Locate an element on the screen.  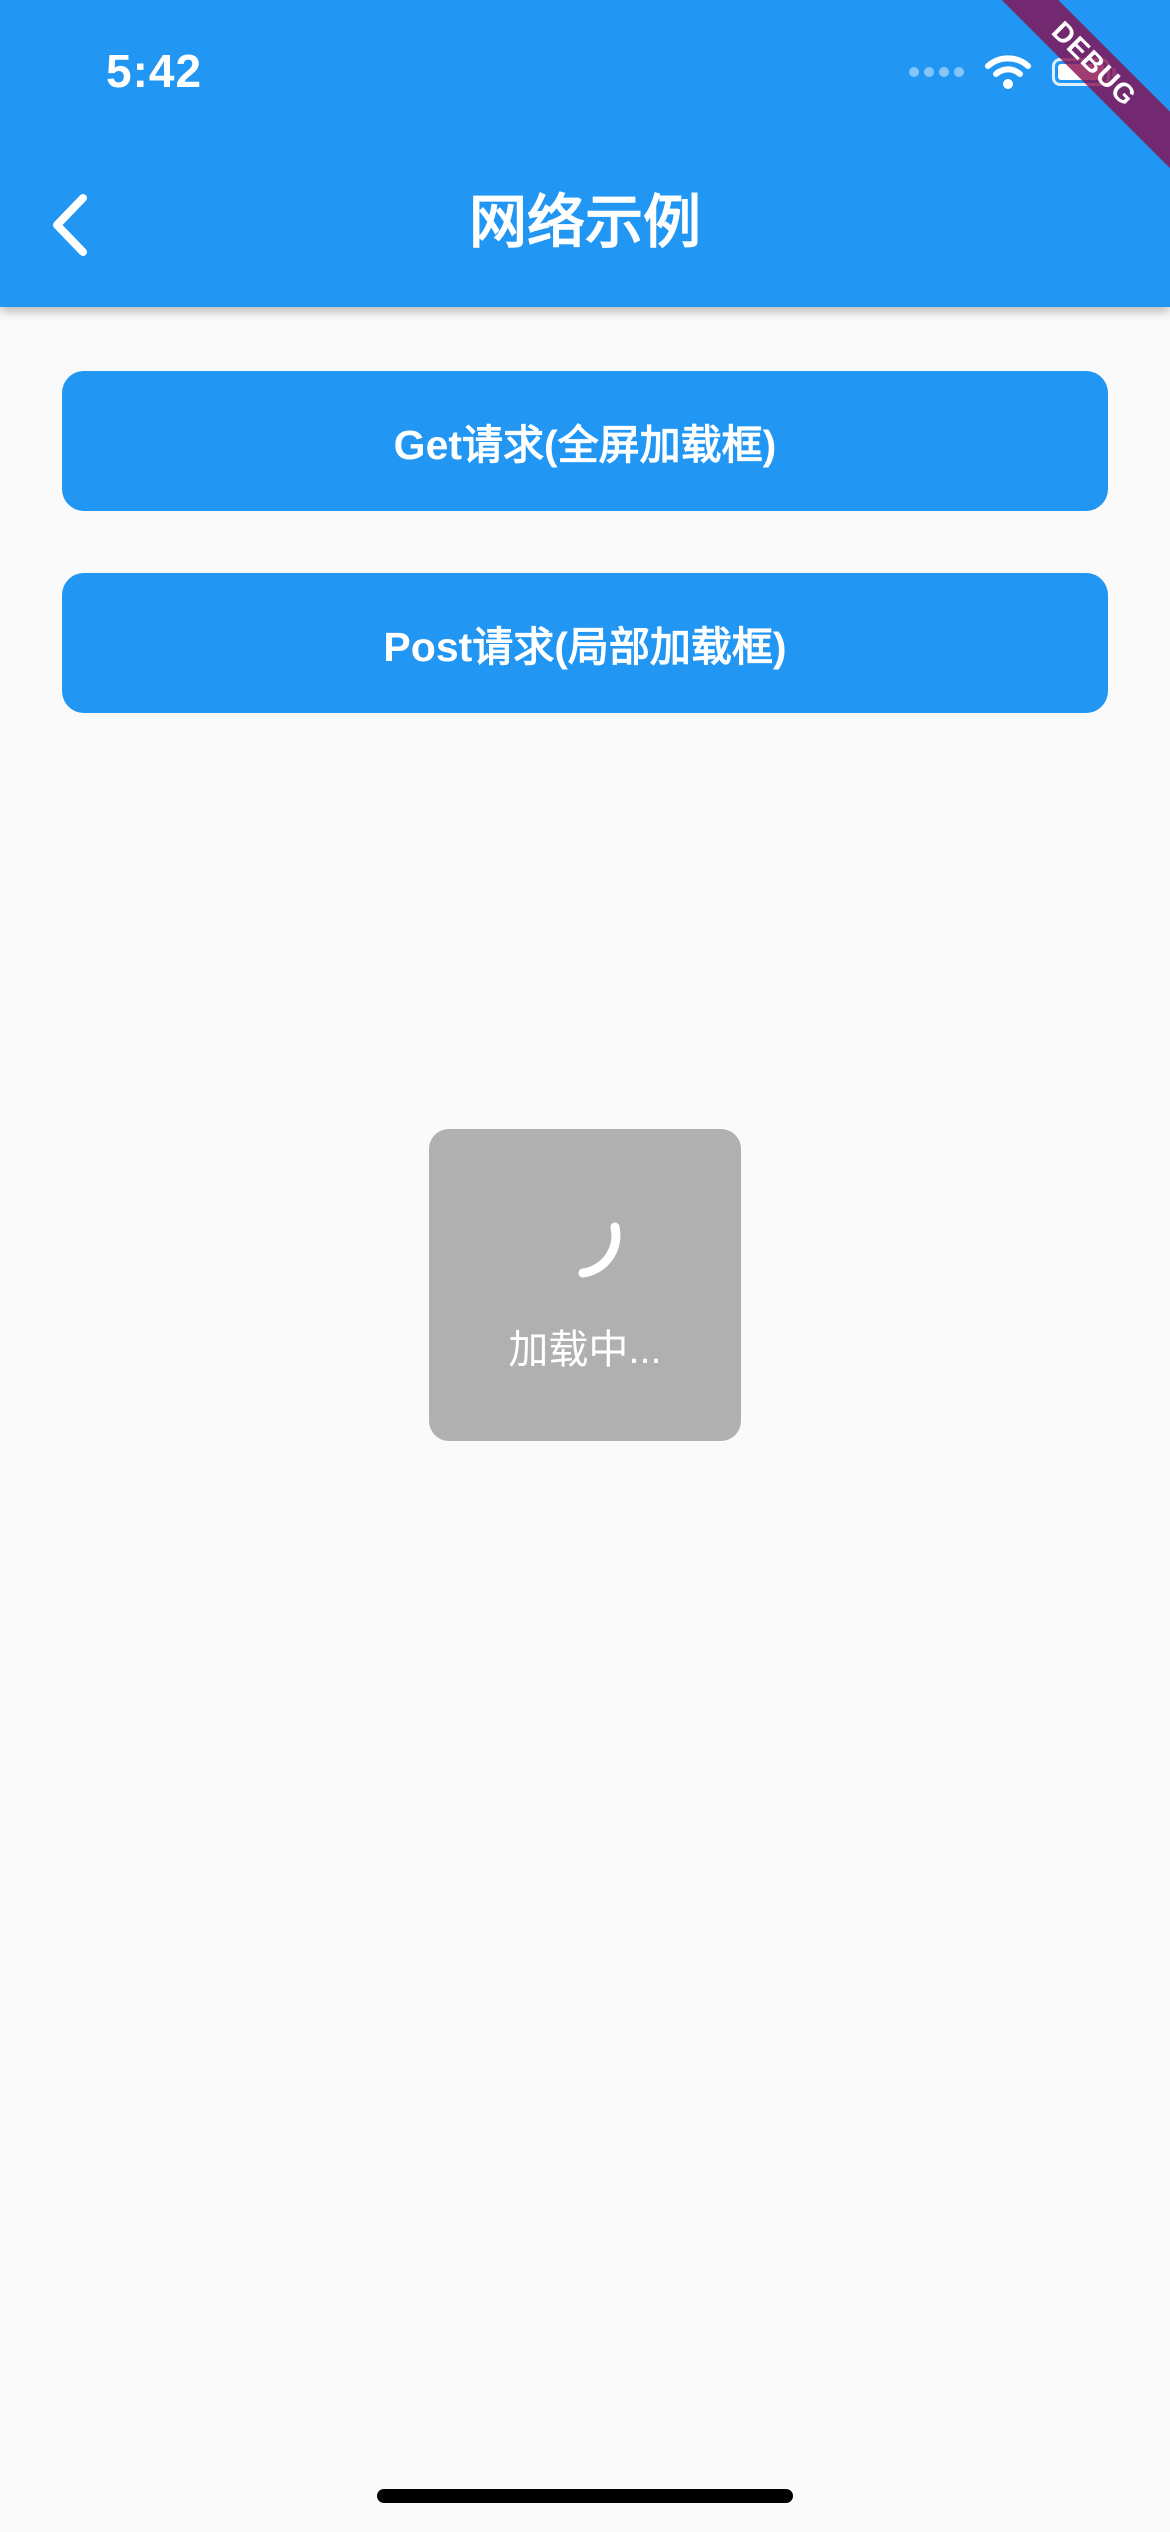
wifi-icon is located at coordinates (1008, 72).